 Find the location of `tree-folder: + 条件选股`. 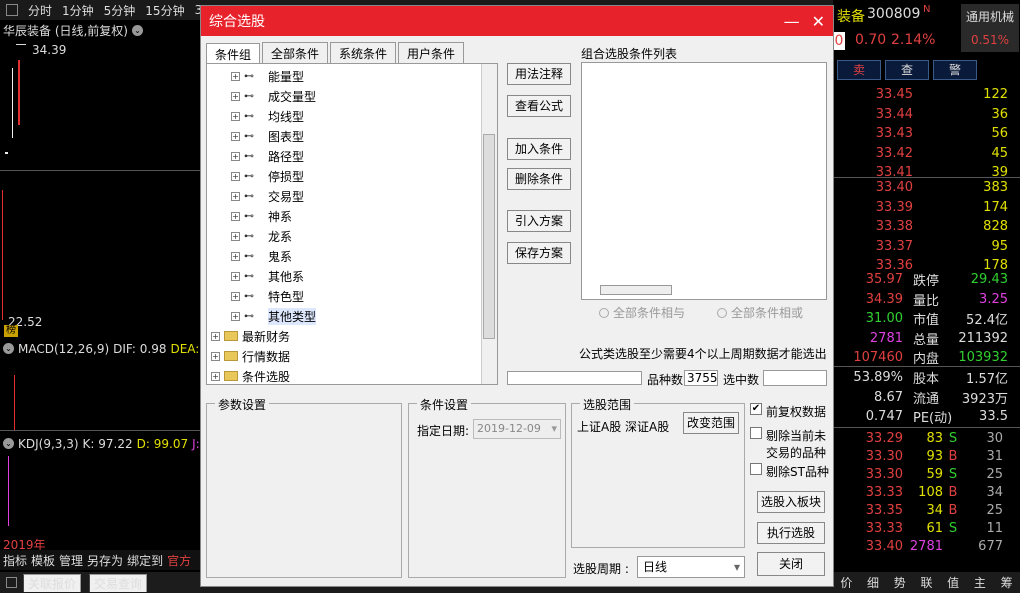

tree-folder: + 条件选股 is located at coordinates (352, 375).